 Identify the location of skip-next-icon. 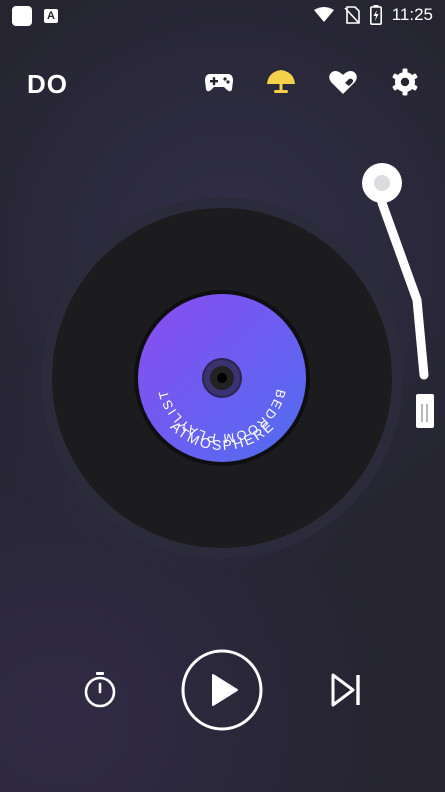
(345, 690).